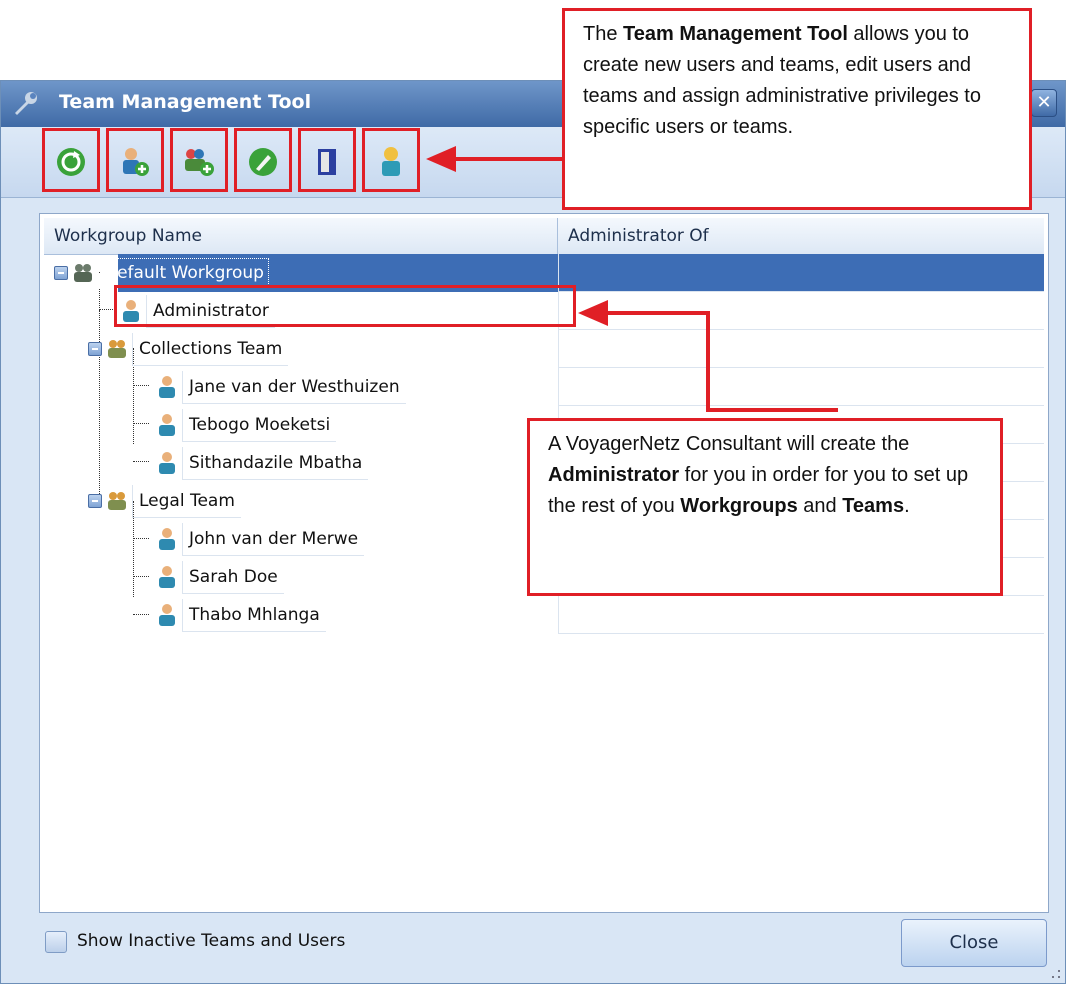  What do you see at coordinates (345, 306) in the screenshot?
I see `highlight-administrator` at bounding box center [345, 306].